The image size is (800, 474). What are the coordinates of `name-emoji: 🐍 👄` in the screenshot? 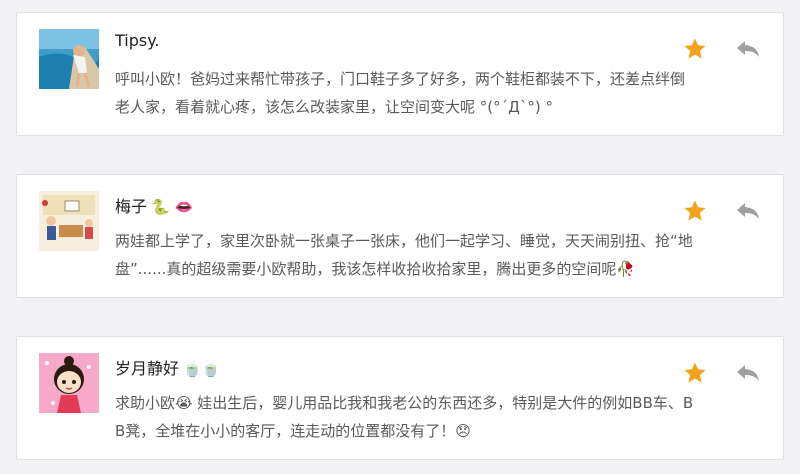 It's located at (172, 207).